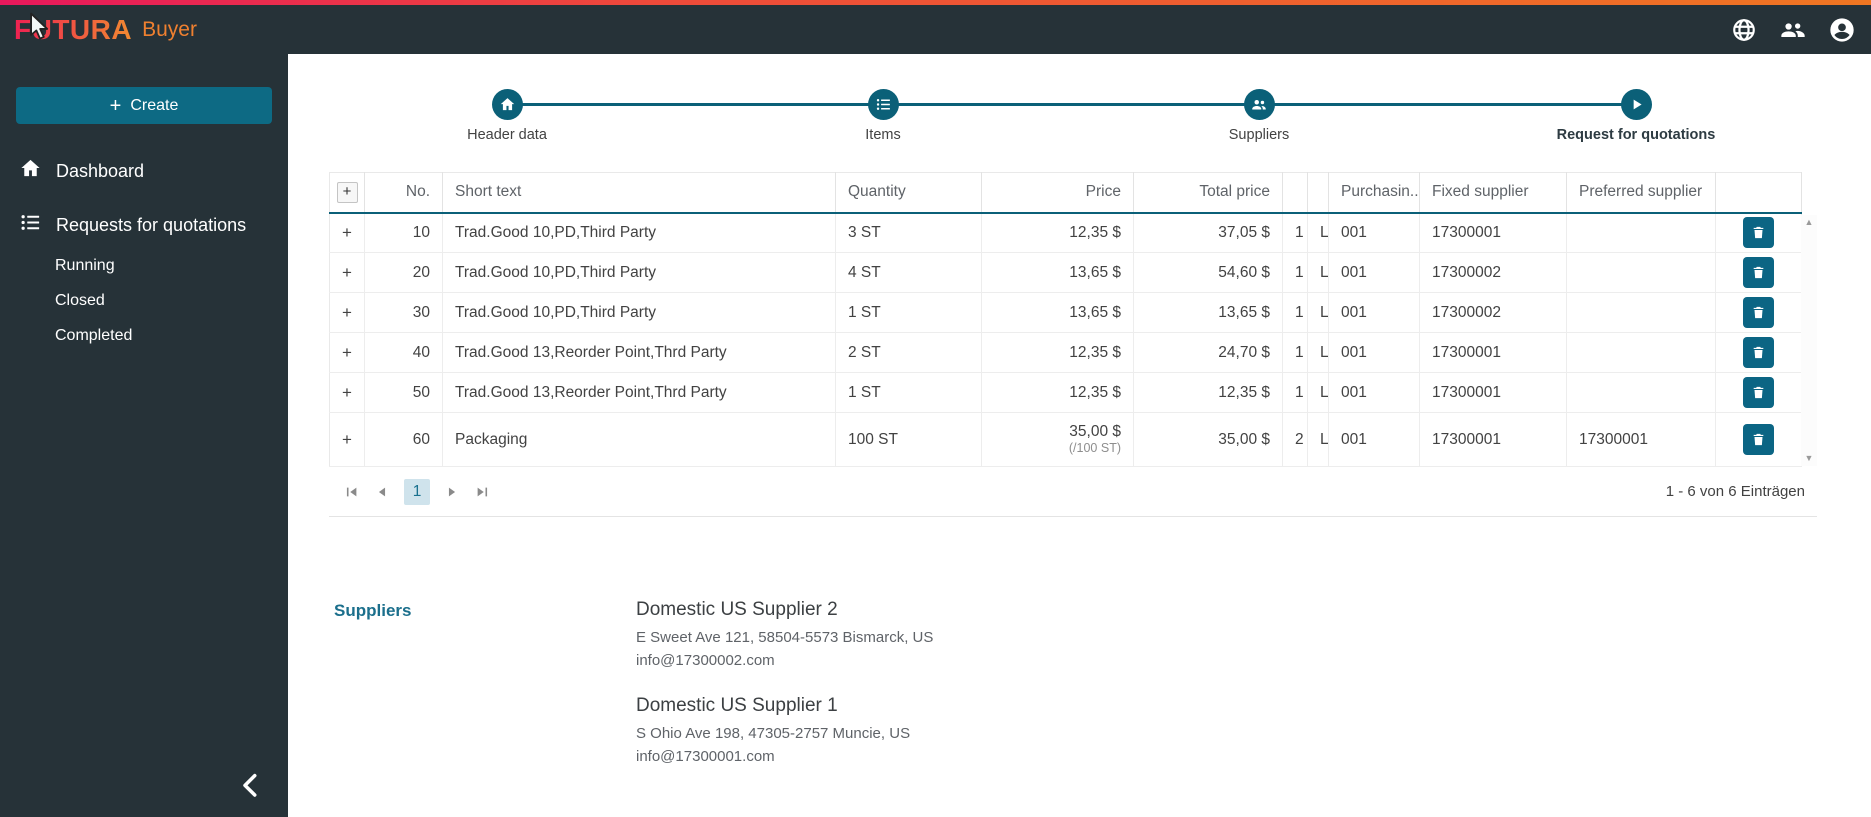 Image resolution: width=1871 pixels, height=817 pixels. Describe the element at coordinates (144, 300) in the screenshot. I see `sidebar-item-closed: Closed` at that location.